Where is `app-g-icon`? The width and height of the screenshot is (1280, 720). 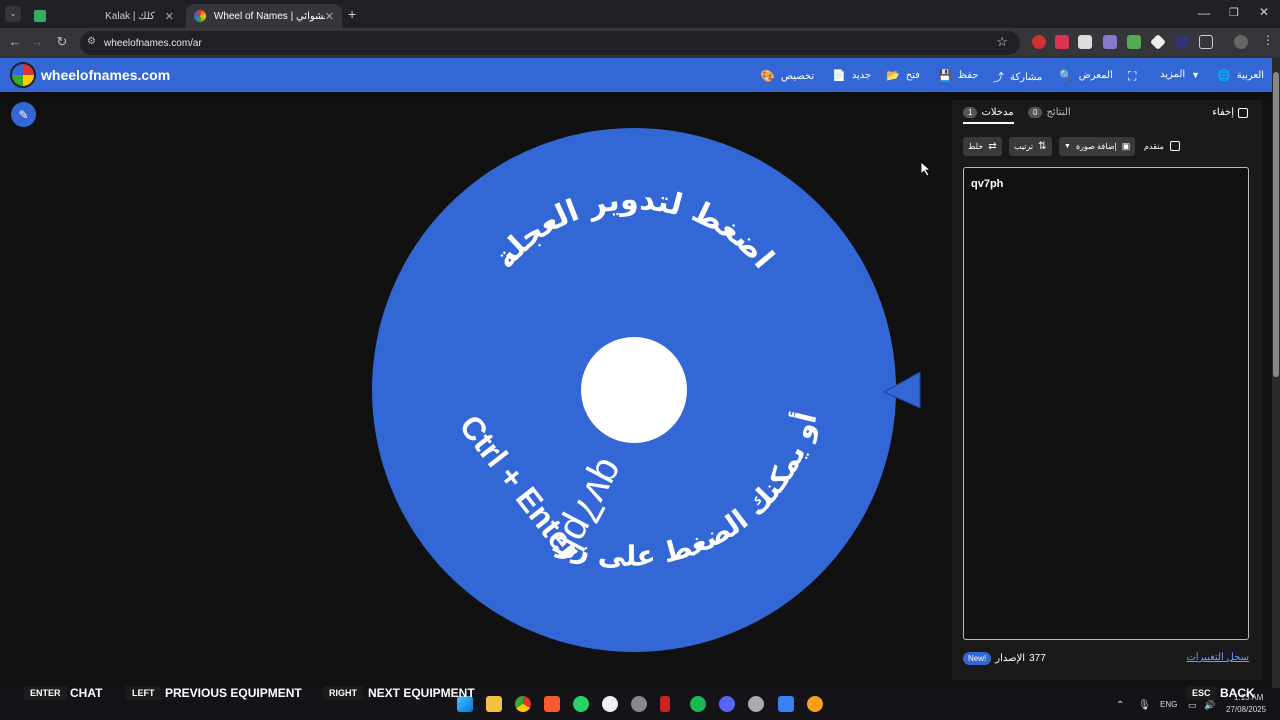 app-g-icon is located at coordinates (610, 704).